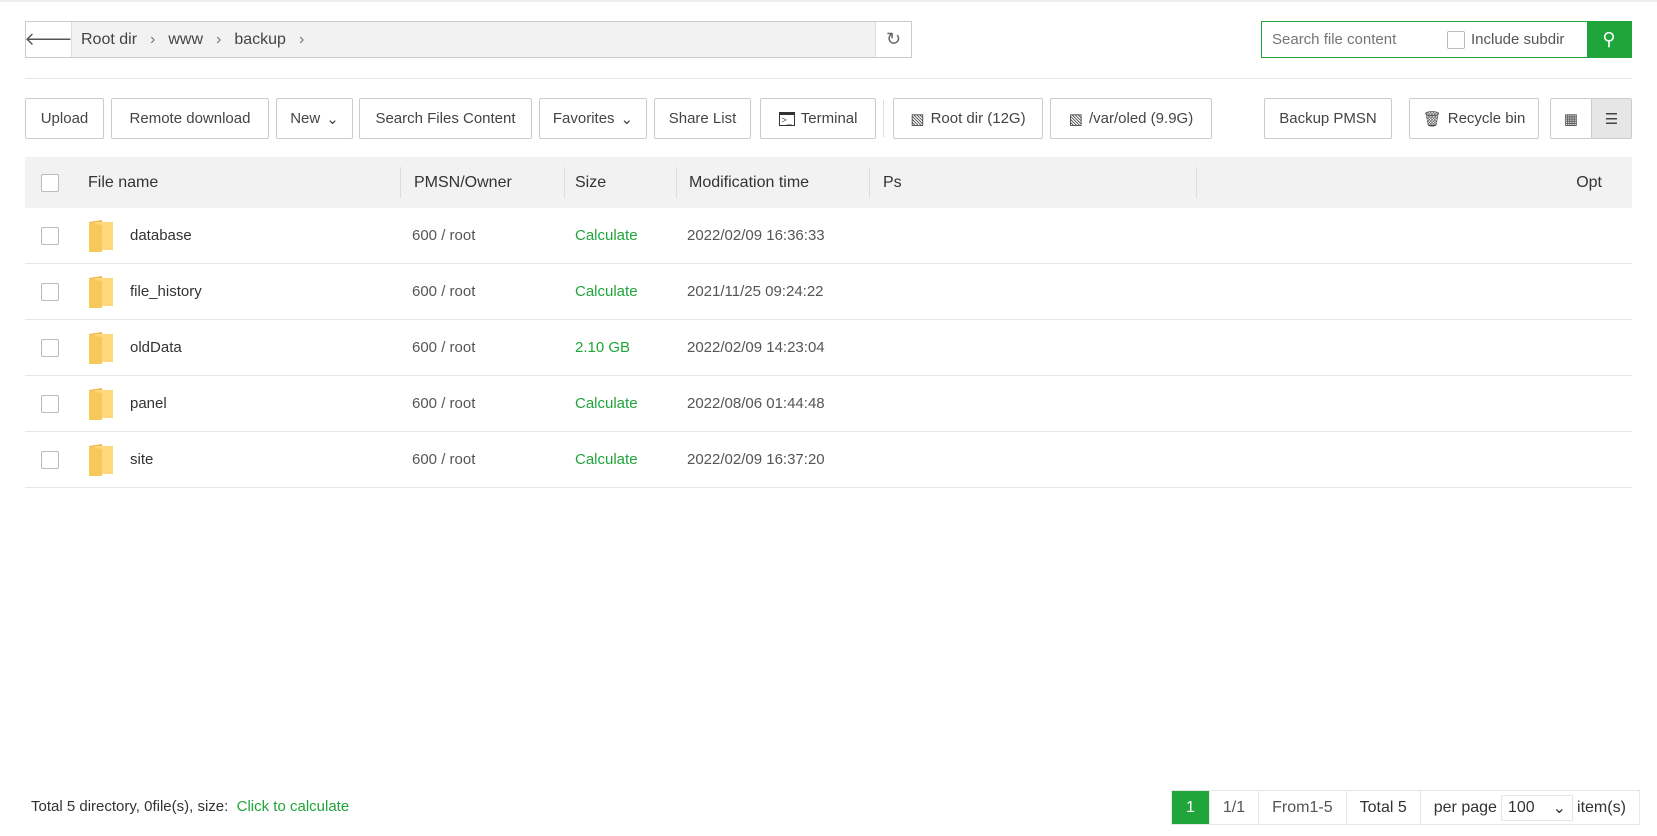 This screenshot has height=836, width=1657. What do you see at coordinates (161, 235) in the screenshot?
I see `file-name: database` at bounding box center [161, 235].